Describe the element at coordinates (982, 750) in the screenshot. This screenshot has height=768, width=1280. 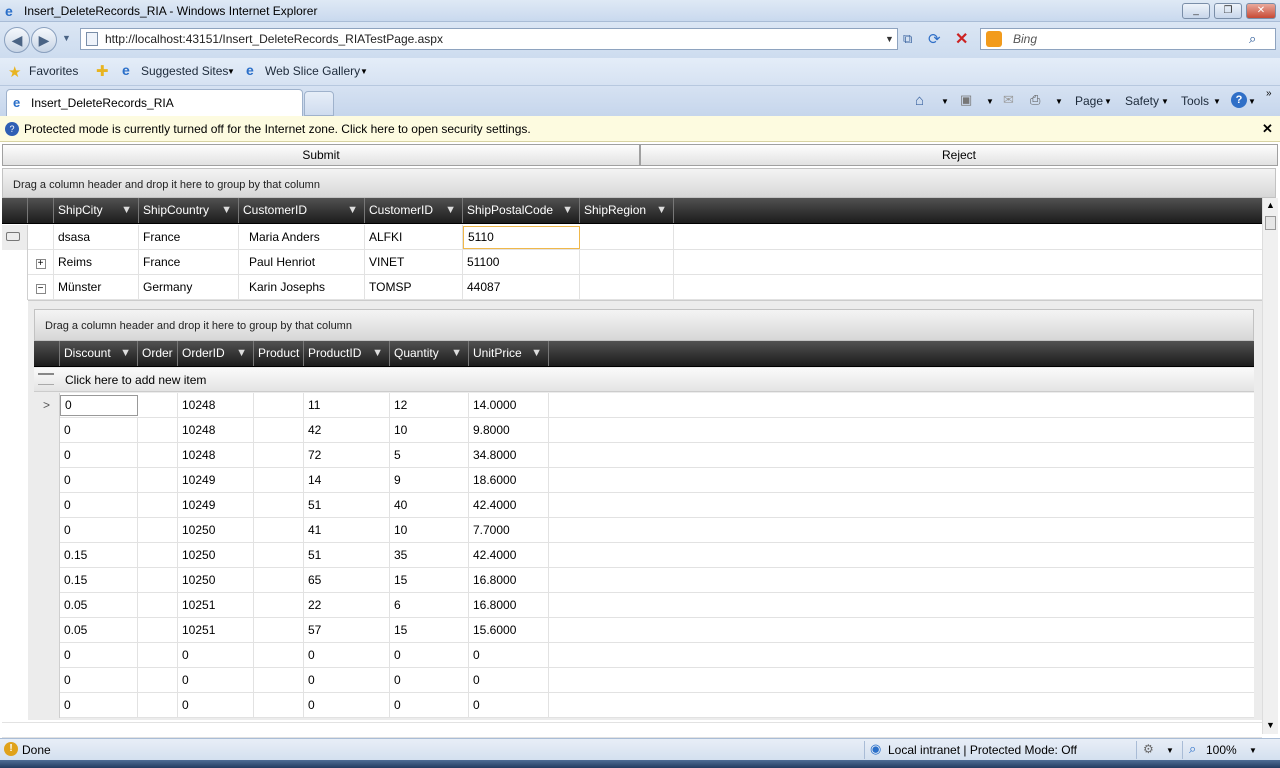
I see `security-zone: Local intranet | Protected Mode: Off` at that location.